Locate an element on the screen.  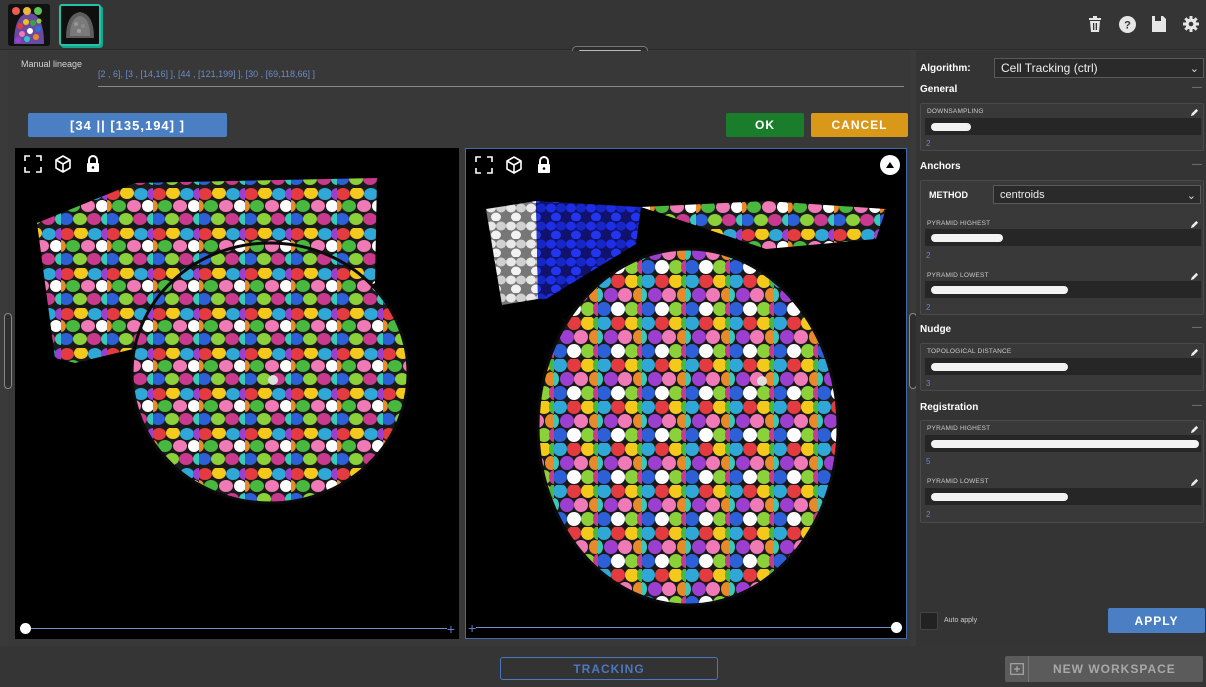
minimize-dot-icon is located at coordinates (27, 11).